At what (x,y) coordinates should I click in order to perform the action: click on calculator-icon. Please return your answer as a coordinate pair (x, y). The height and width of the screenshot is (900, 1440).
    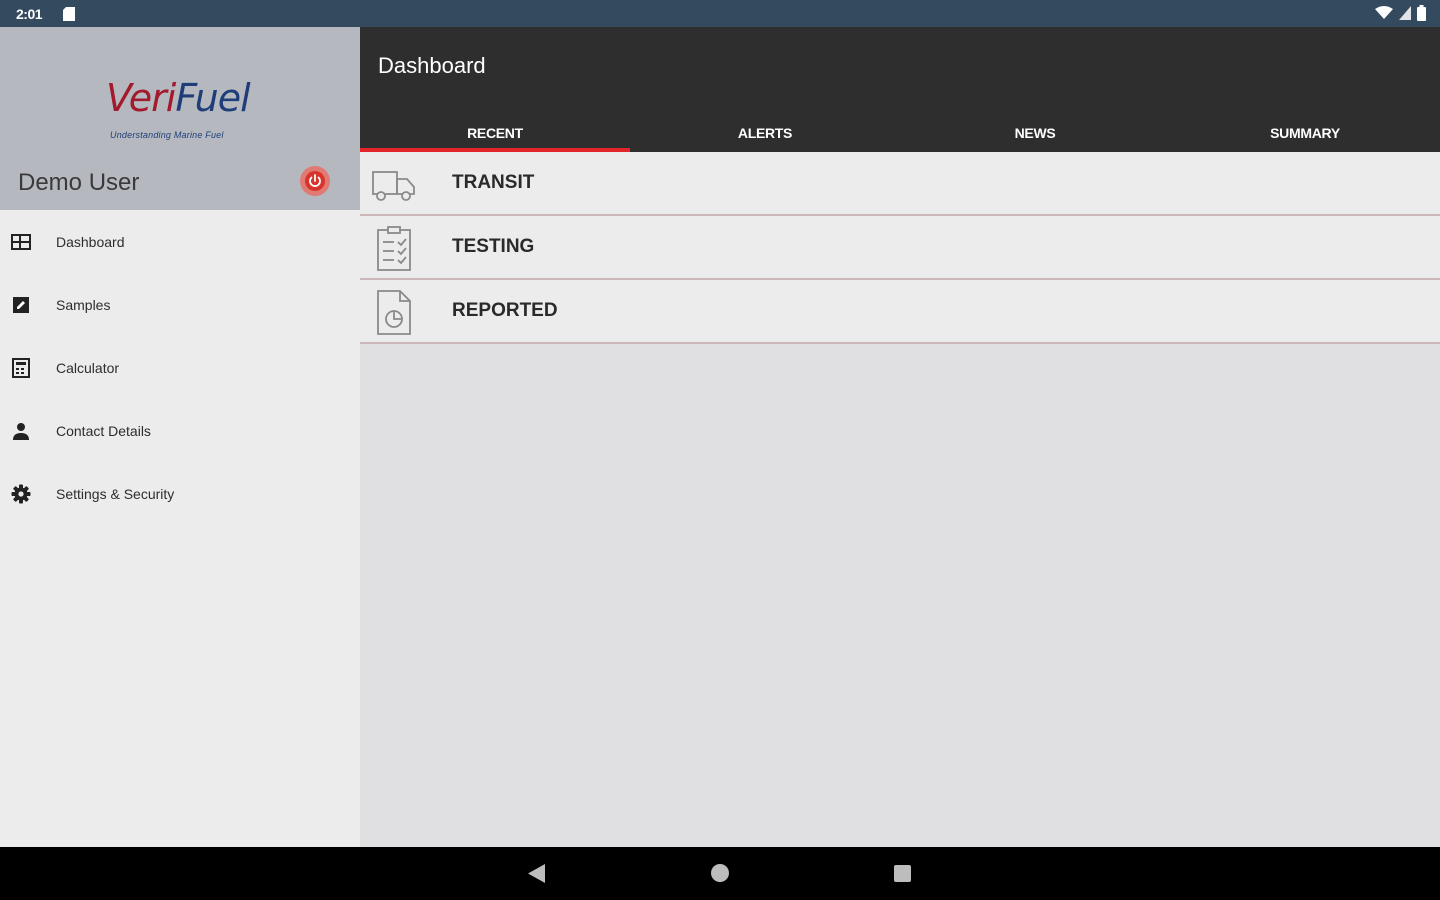
    Looking at the image, I should click on (21, 368).